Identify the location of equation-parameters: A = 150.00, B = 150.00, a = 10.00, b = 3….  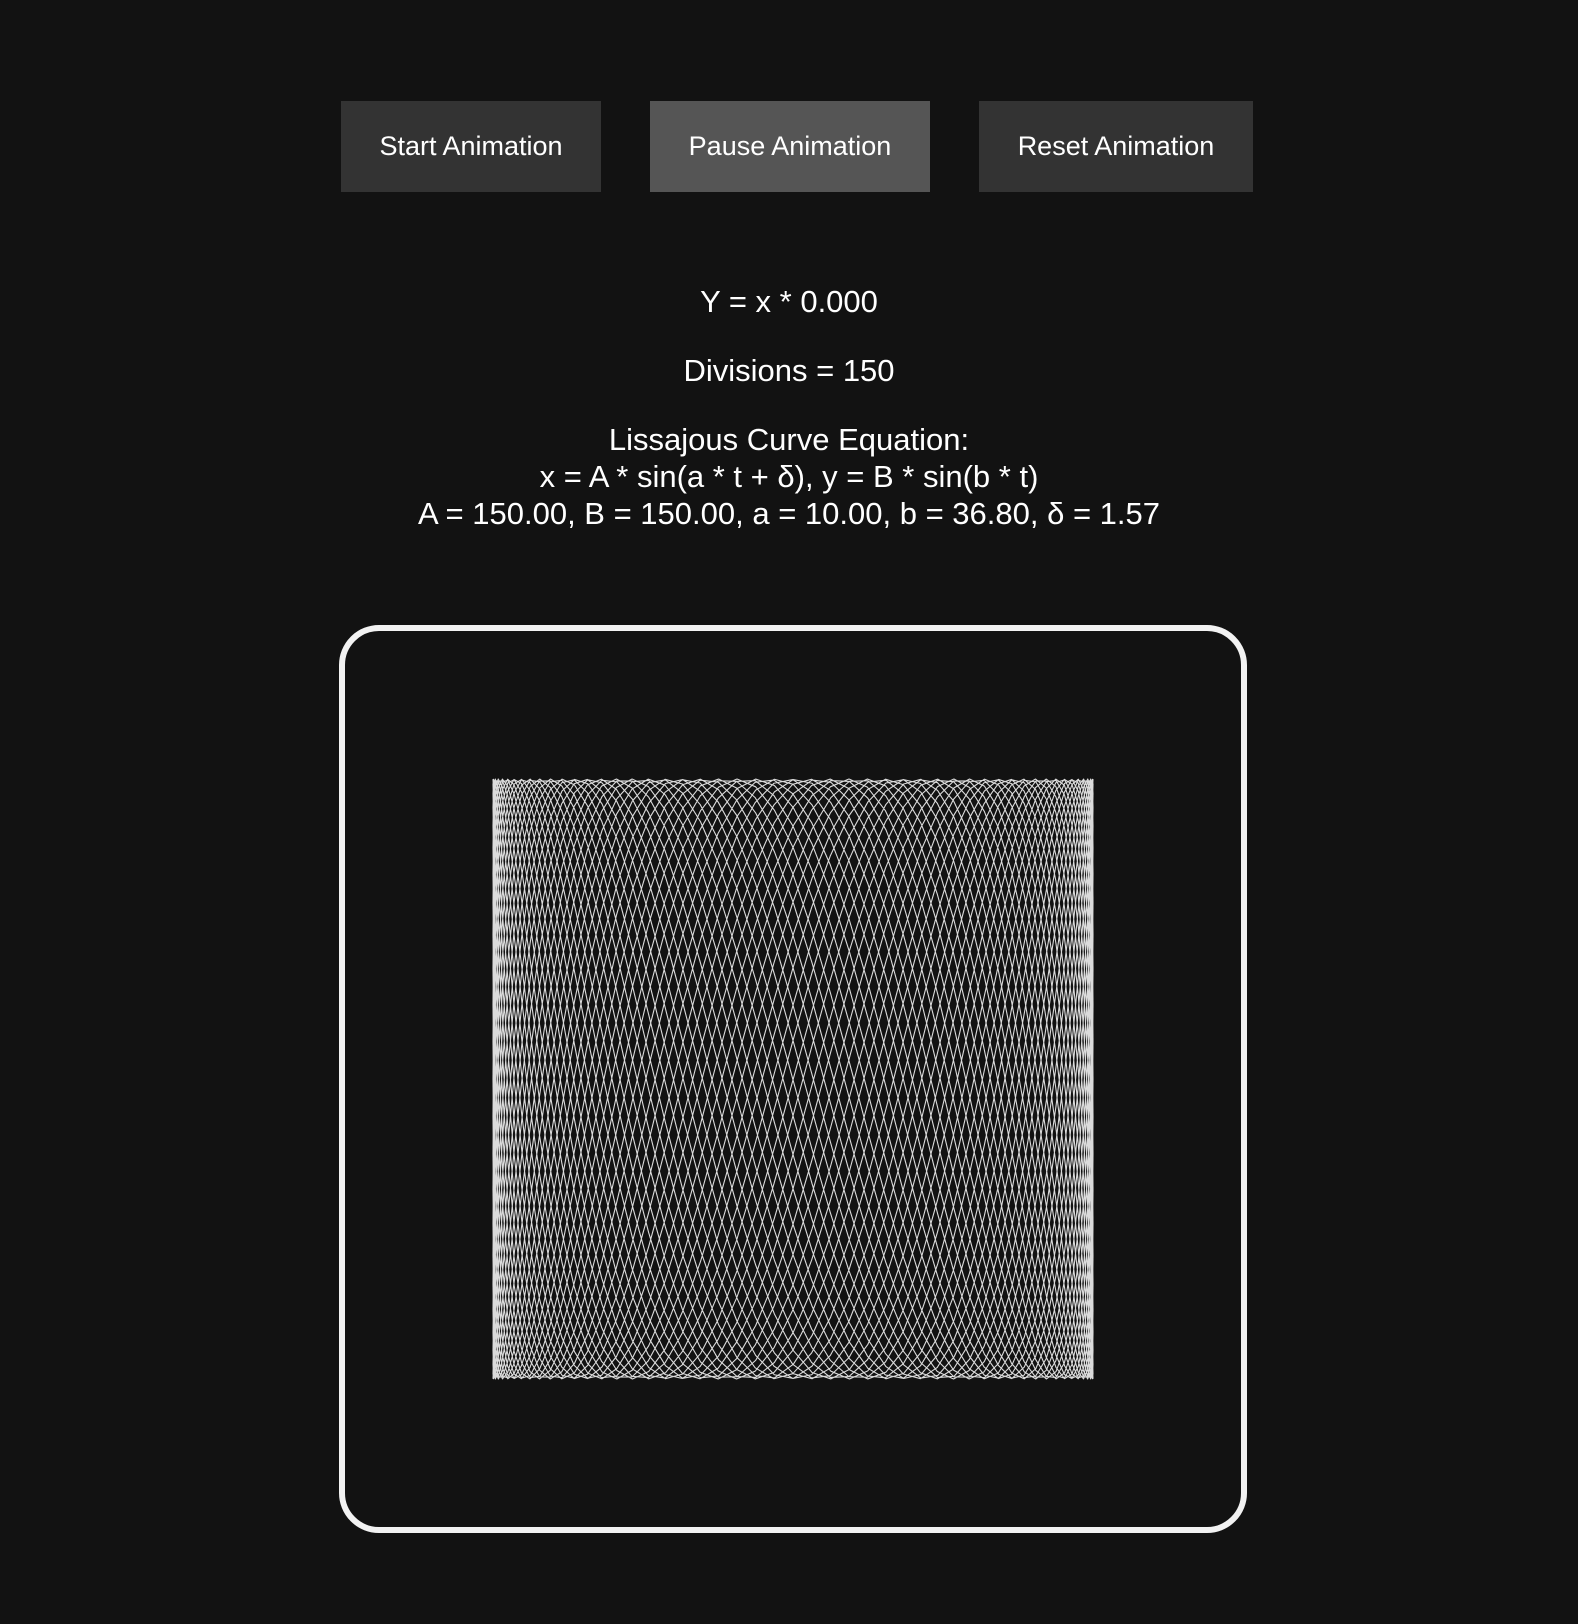
(789, 513).